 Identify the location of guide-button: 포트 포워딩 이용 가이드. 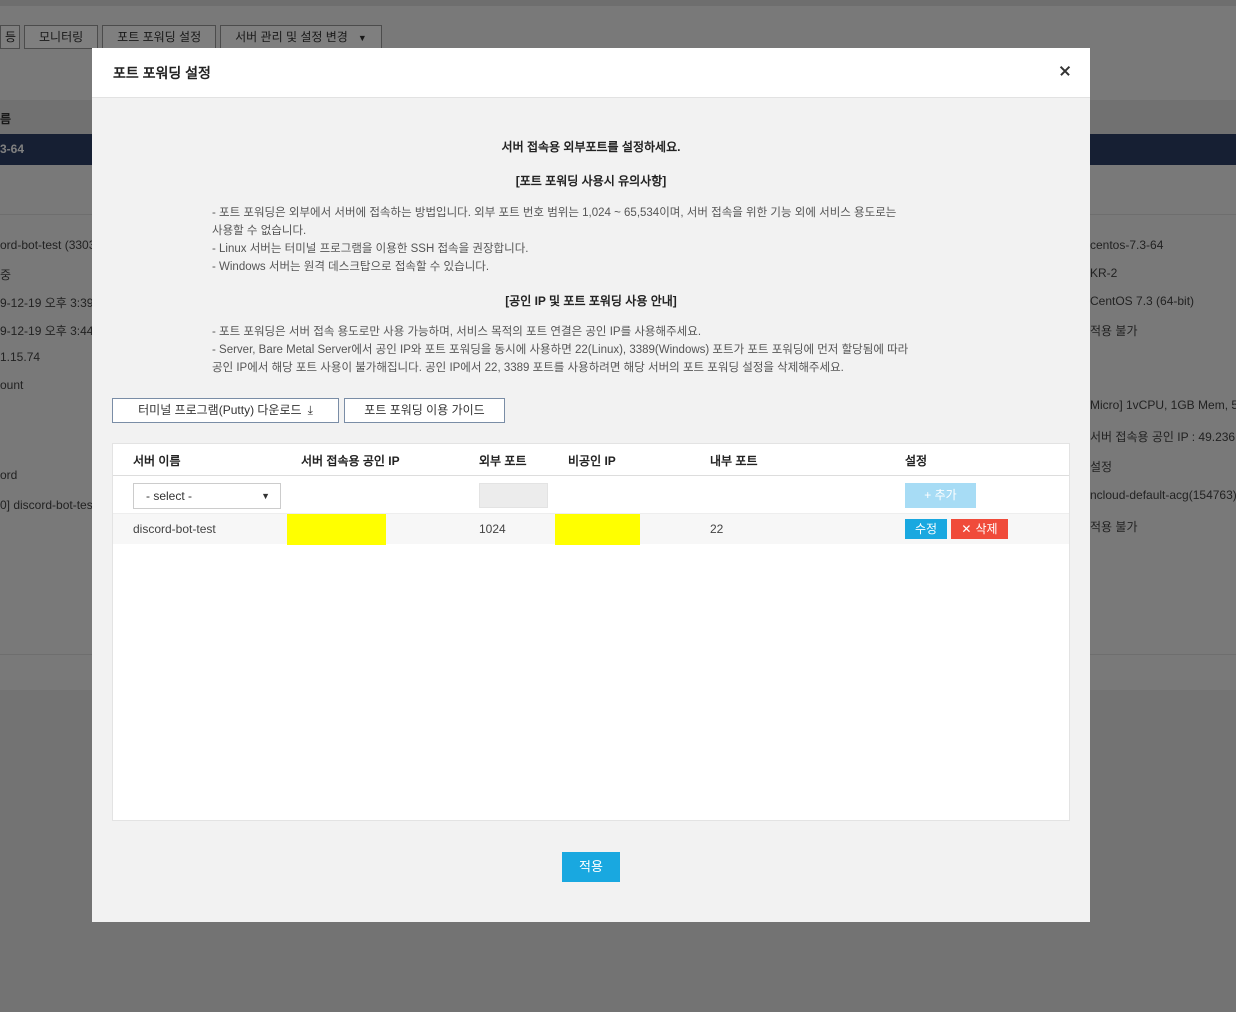
(424, 410).